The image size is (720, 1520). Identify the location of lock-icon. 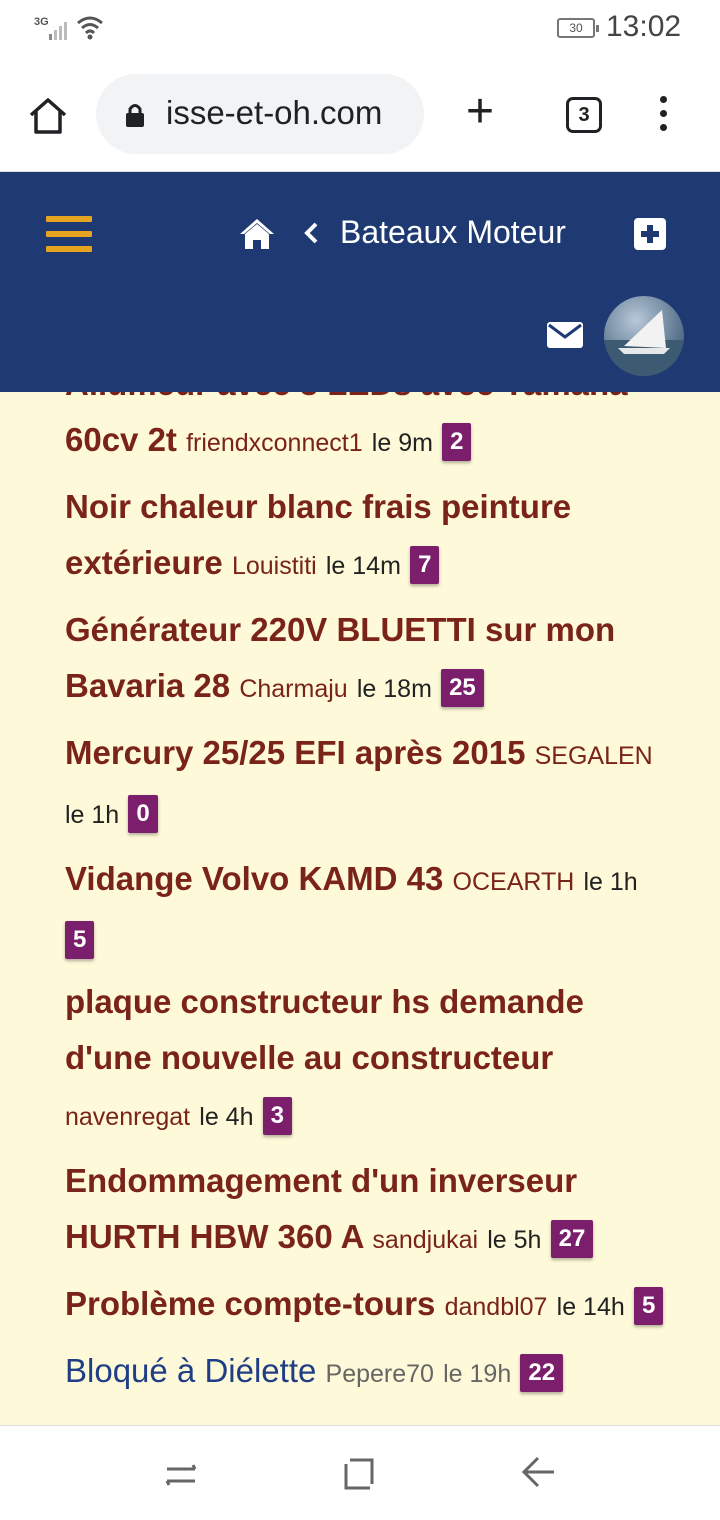
(135, 115).